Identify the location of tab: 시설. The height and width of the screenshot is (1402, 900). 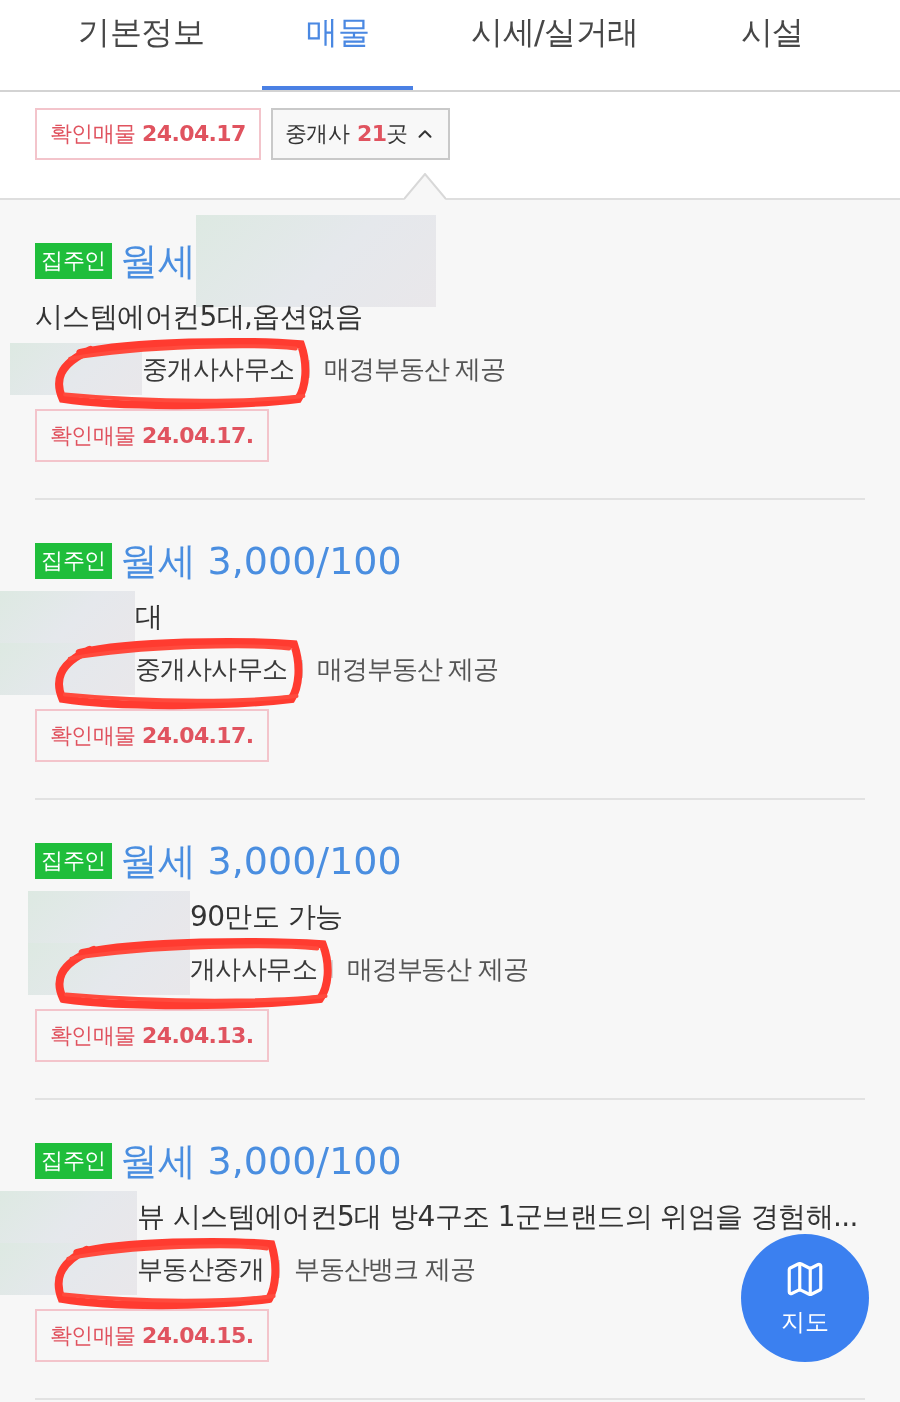
(772, 45).